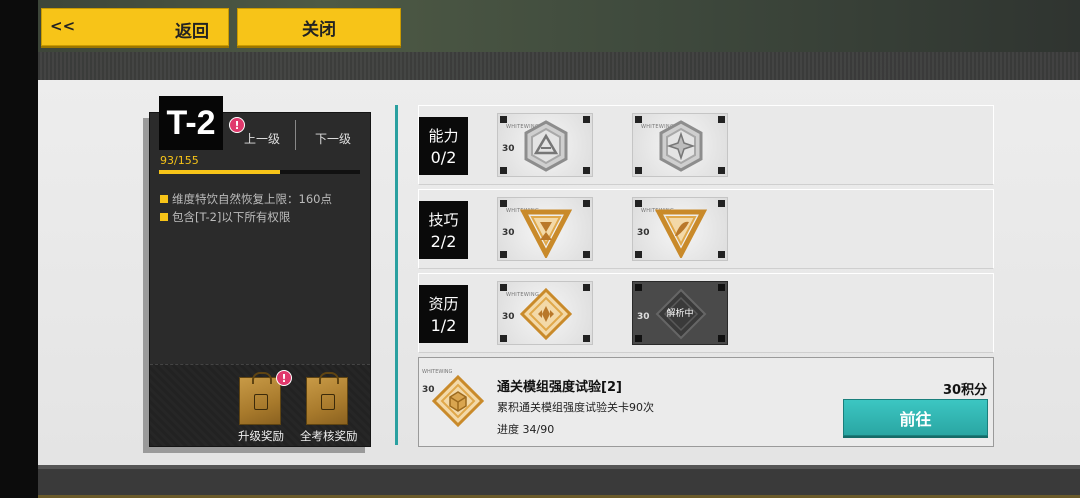 Image resolution: width=1080 pixels, height=498 pixels. Describe the element at coordinates (965, 390) in the screenshot. I see `task-reward: 30积分` at that location.